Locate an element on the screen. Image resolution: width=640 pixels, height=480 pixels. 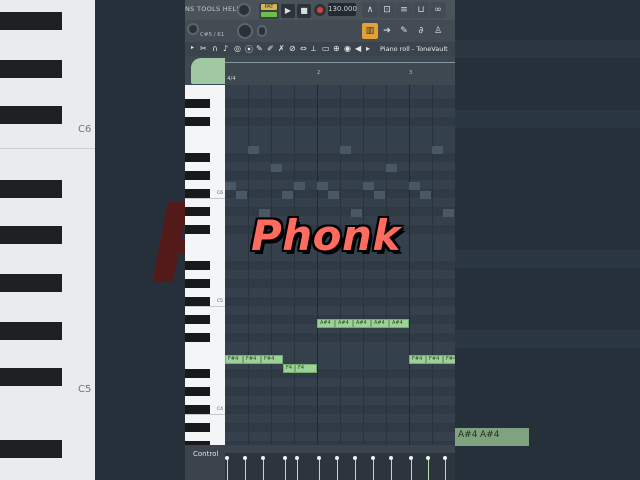
top-toolbar: NS TOOLS HELP PAT ▶ ■ 130.000 ∧ ⊡ ≡ ⊔ ∞ is located at coordinates (320, 10).